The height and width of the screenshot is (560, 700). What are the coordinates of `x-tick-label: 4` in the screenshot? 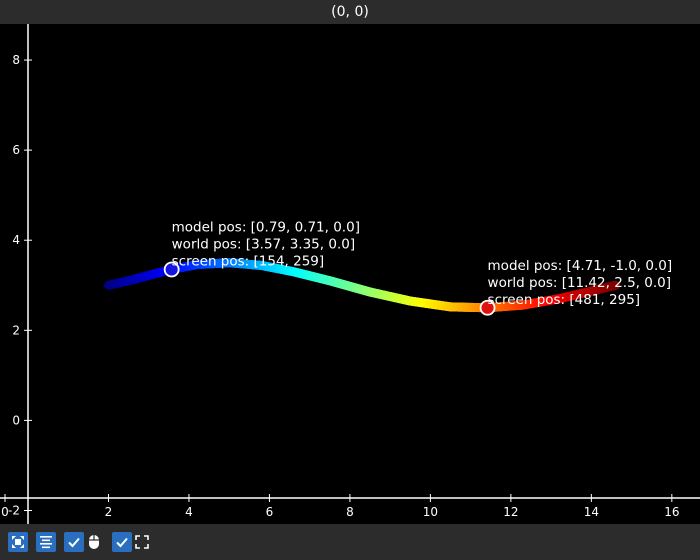 It's located at (189, 512).